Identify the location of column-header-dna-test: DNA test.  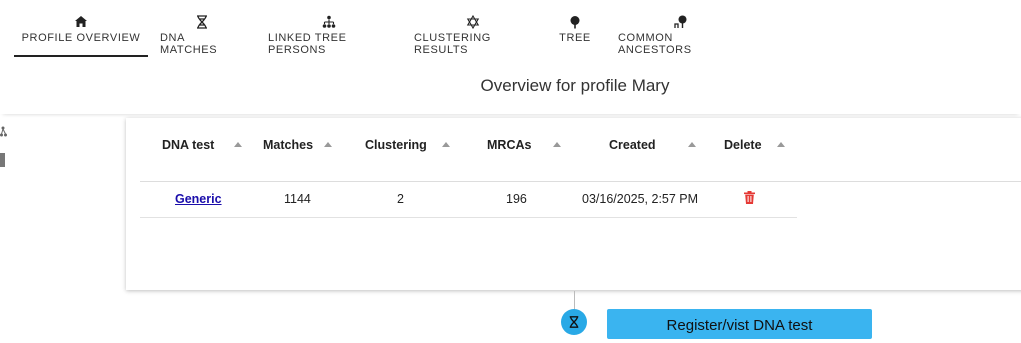
(188, 145).